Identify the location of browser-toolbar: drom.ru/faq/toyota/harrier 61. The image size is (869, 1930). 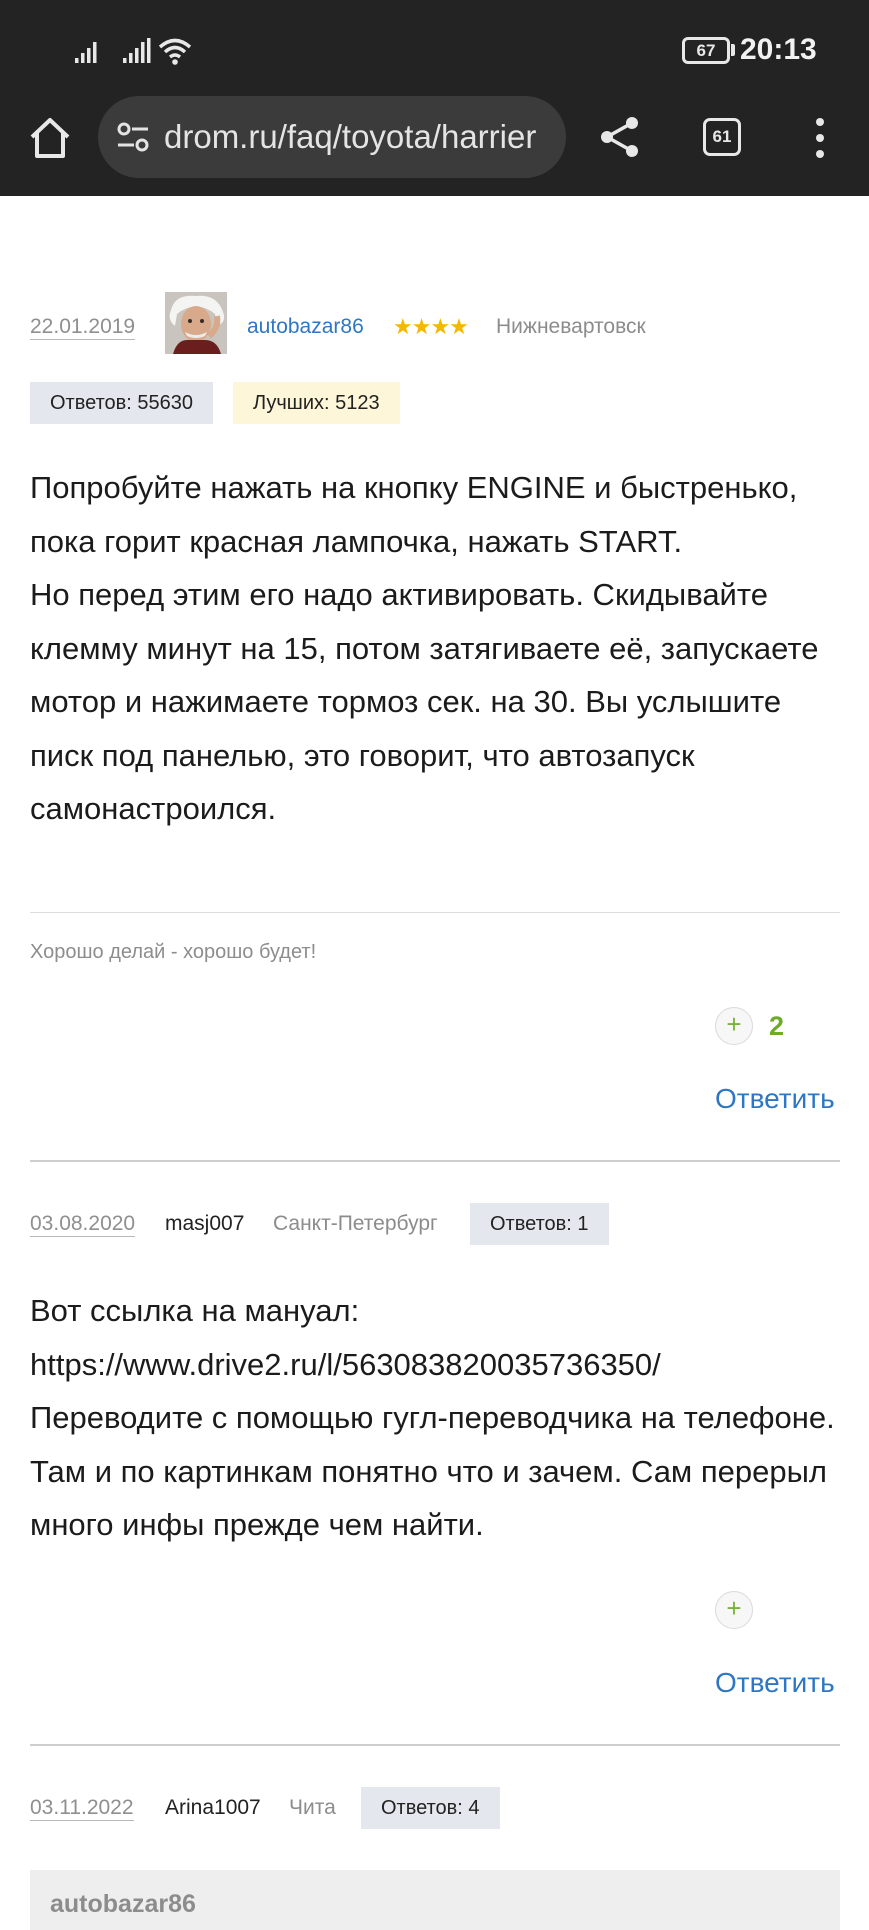
(434, 146).